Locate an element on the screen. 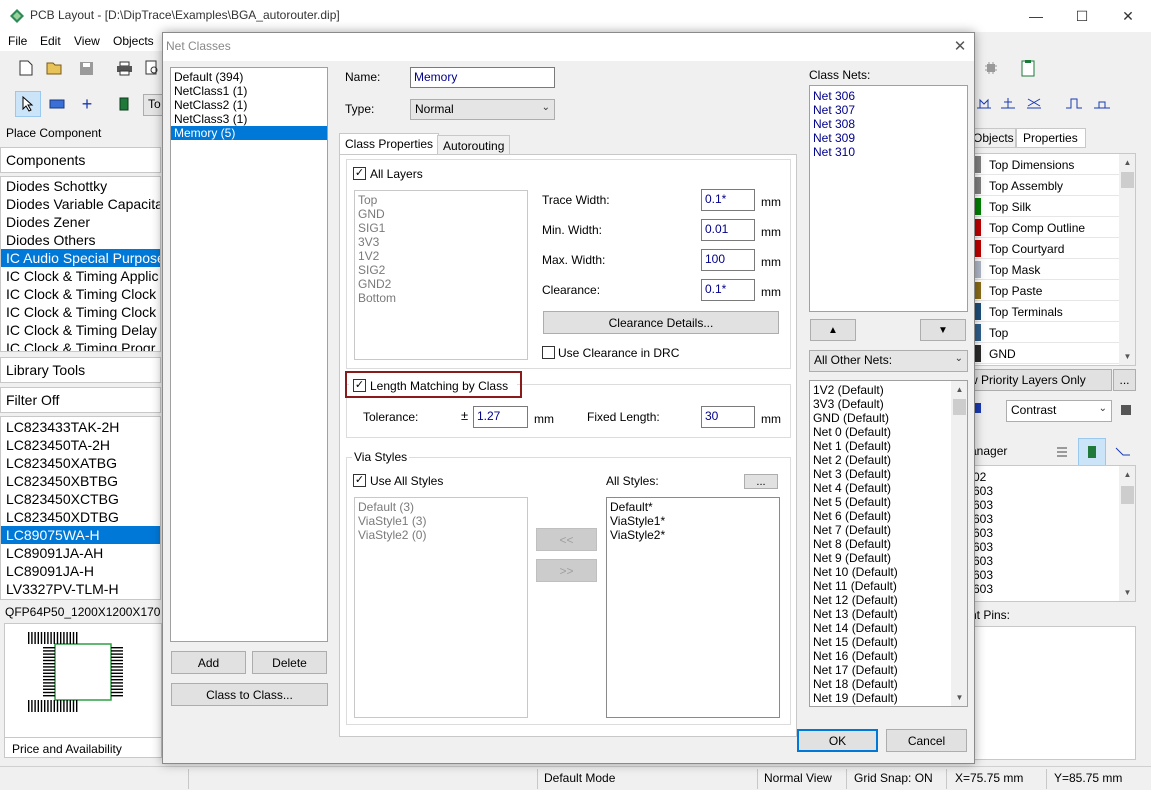 This screenshot has height=790, width=1151. manager-scrollbar: ▲ ▼ is located at coordinates (1127, 533).